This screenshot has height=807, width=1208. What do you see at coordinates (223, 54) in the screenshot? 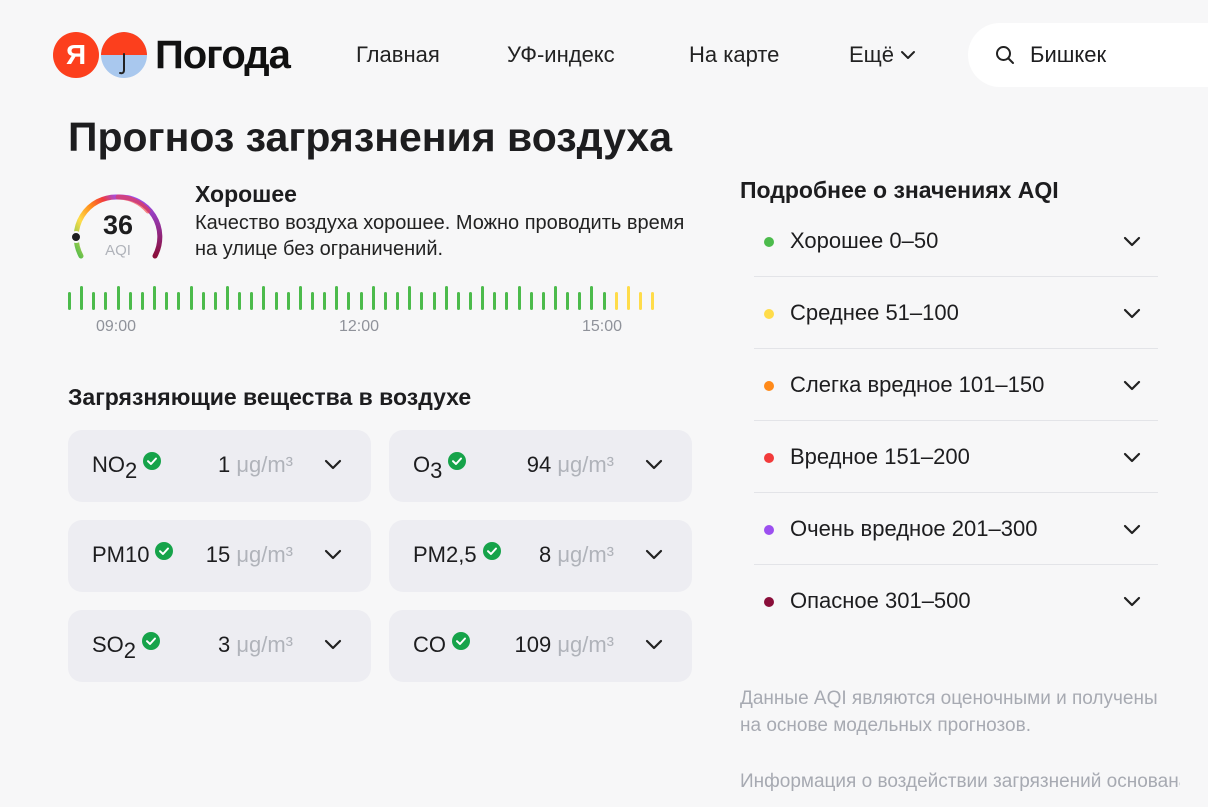
I see `logo-text: Погода` at bounding box center [223, 54].